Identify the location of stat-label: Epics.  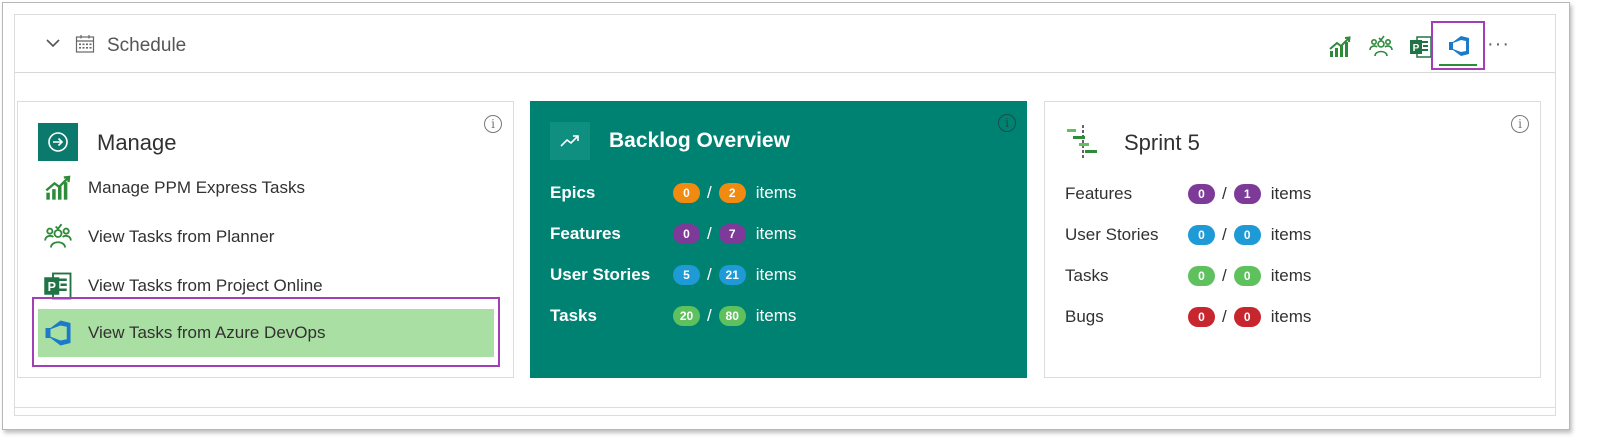
(573, 192).